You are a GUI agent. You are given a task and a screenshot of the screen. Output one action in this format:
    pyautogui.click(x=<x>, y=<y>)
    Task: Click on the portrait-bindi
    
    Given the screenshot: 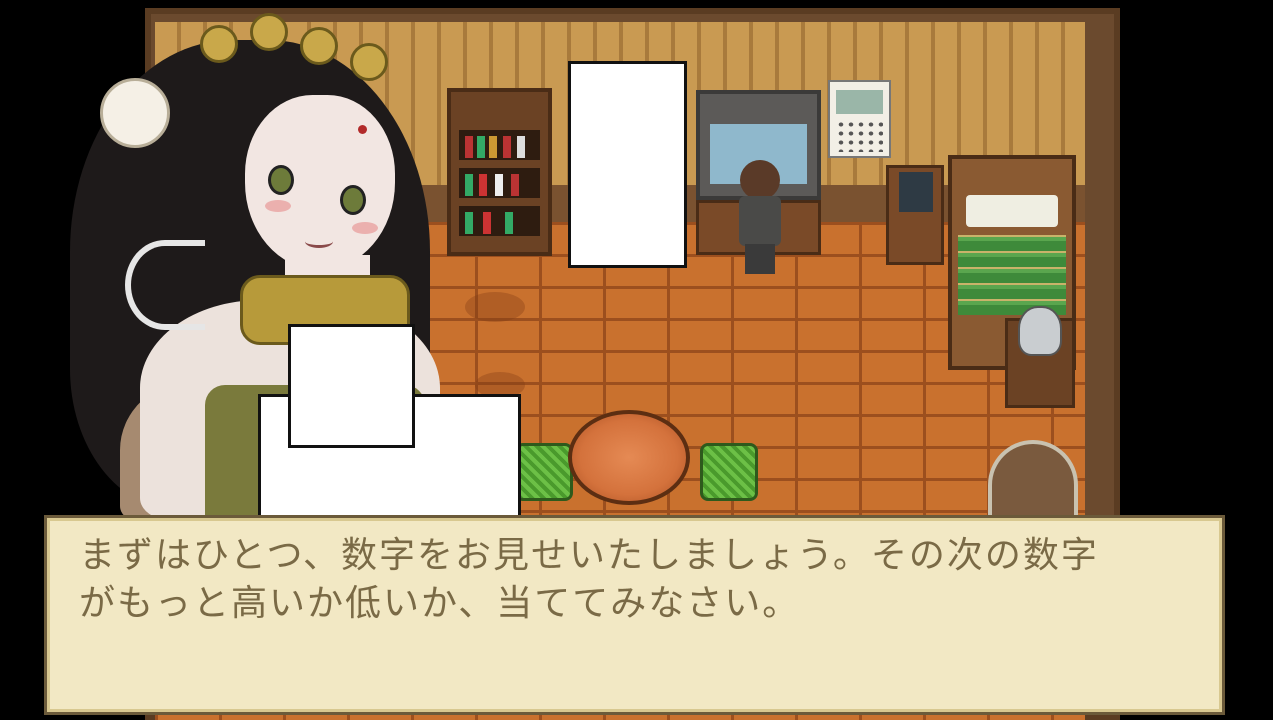 What is the action you would take?
    pyautogui.click(x=362, y=129)
    